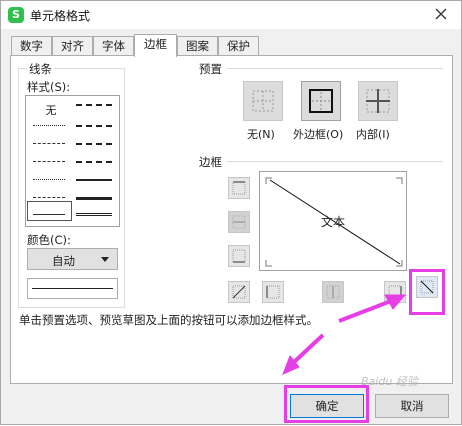  Describe the element at coordinates (378, 101) in the screenshot. I see `preset-inside-button` at that location.